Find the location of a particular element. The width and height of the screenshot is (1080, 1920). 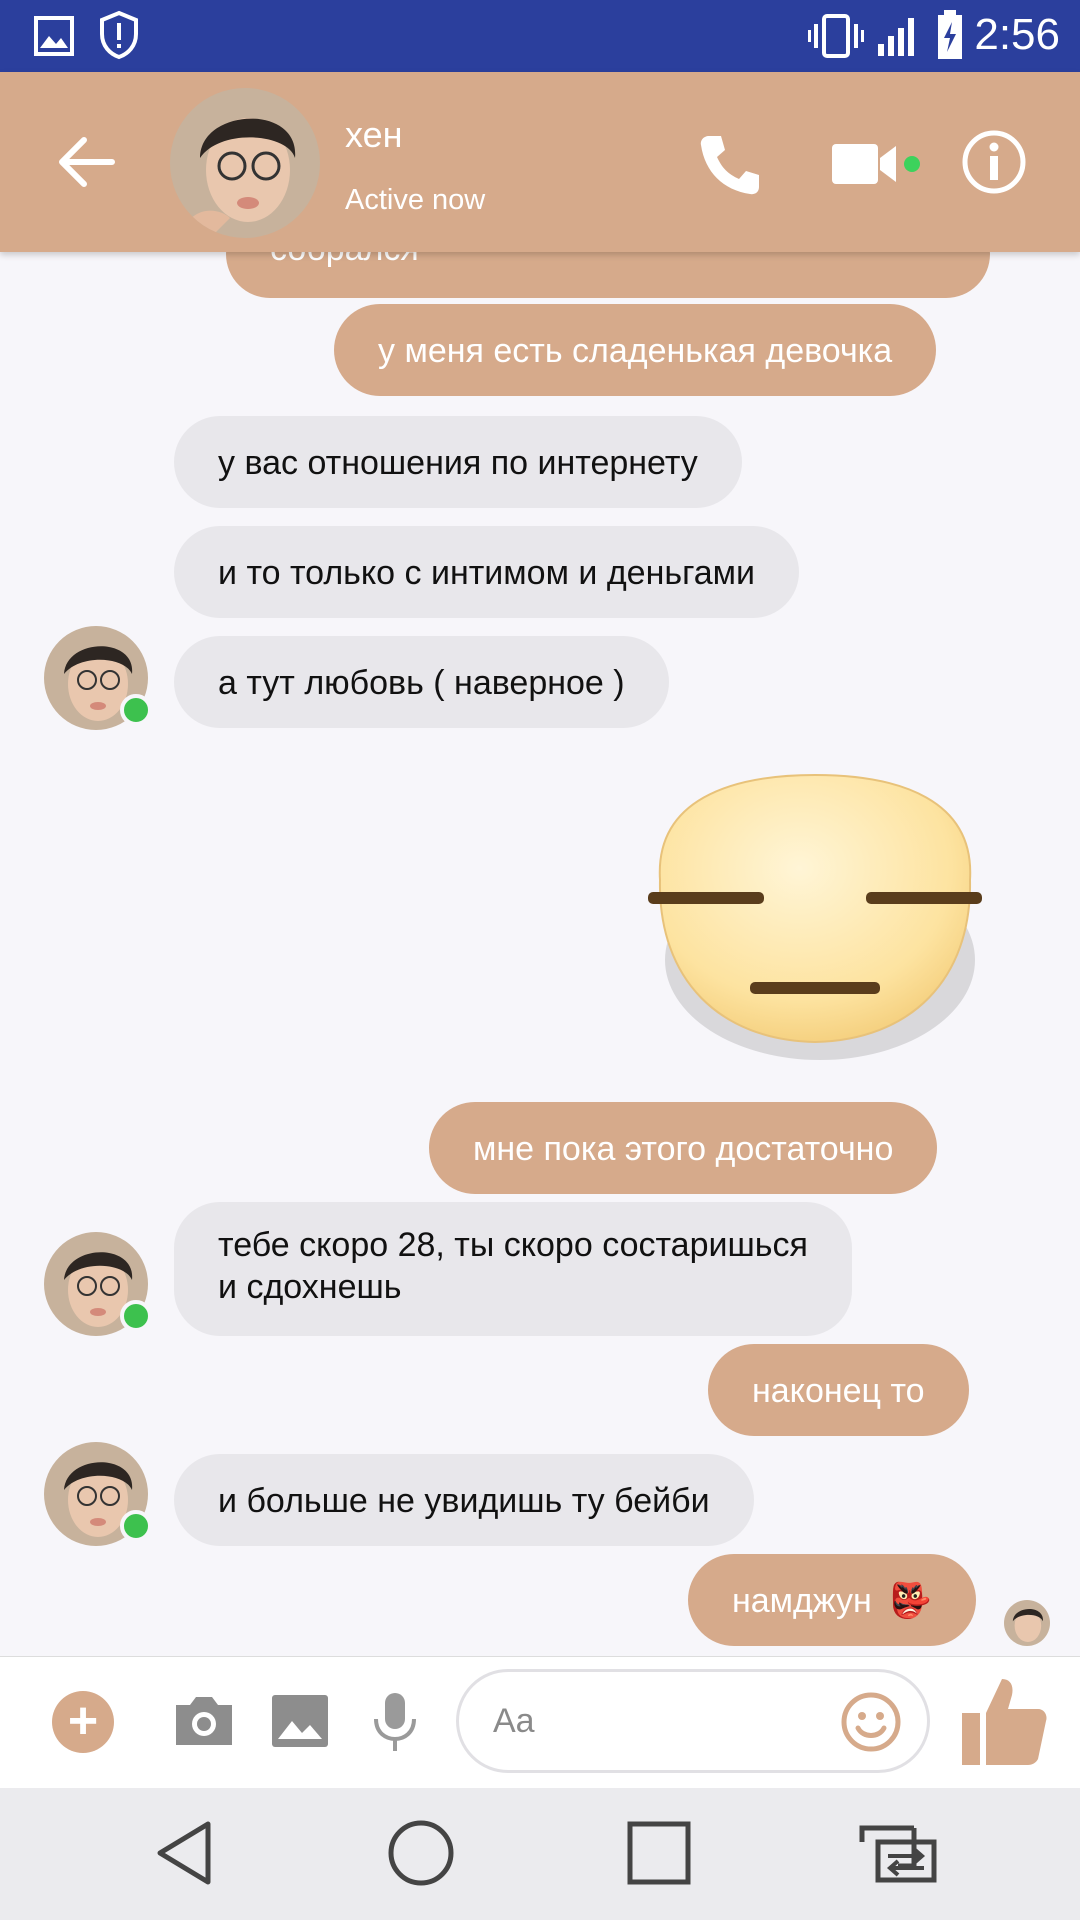

plus-icon: + is located at coordinates (83, 1722).